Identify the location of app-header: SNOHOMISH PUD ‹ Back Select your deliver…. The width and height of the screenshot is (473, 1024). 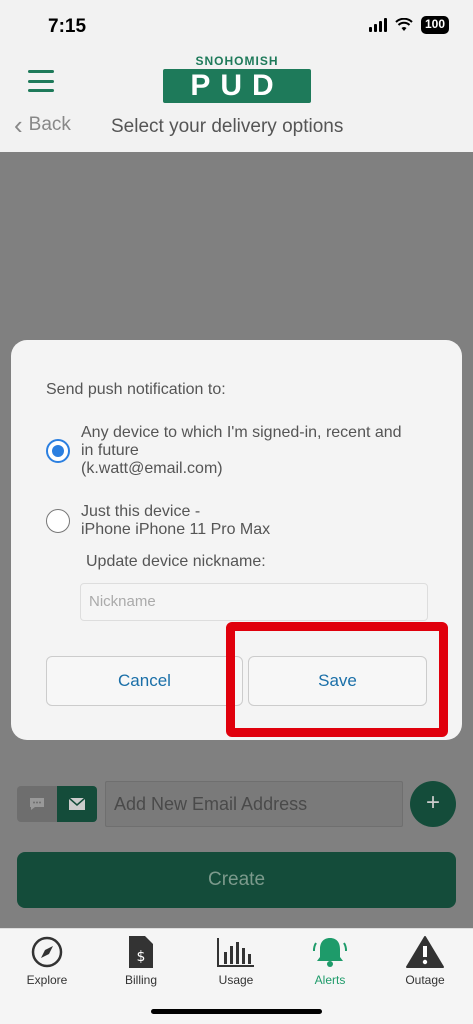
(236, 102).